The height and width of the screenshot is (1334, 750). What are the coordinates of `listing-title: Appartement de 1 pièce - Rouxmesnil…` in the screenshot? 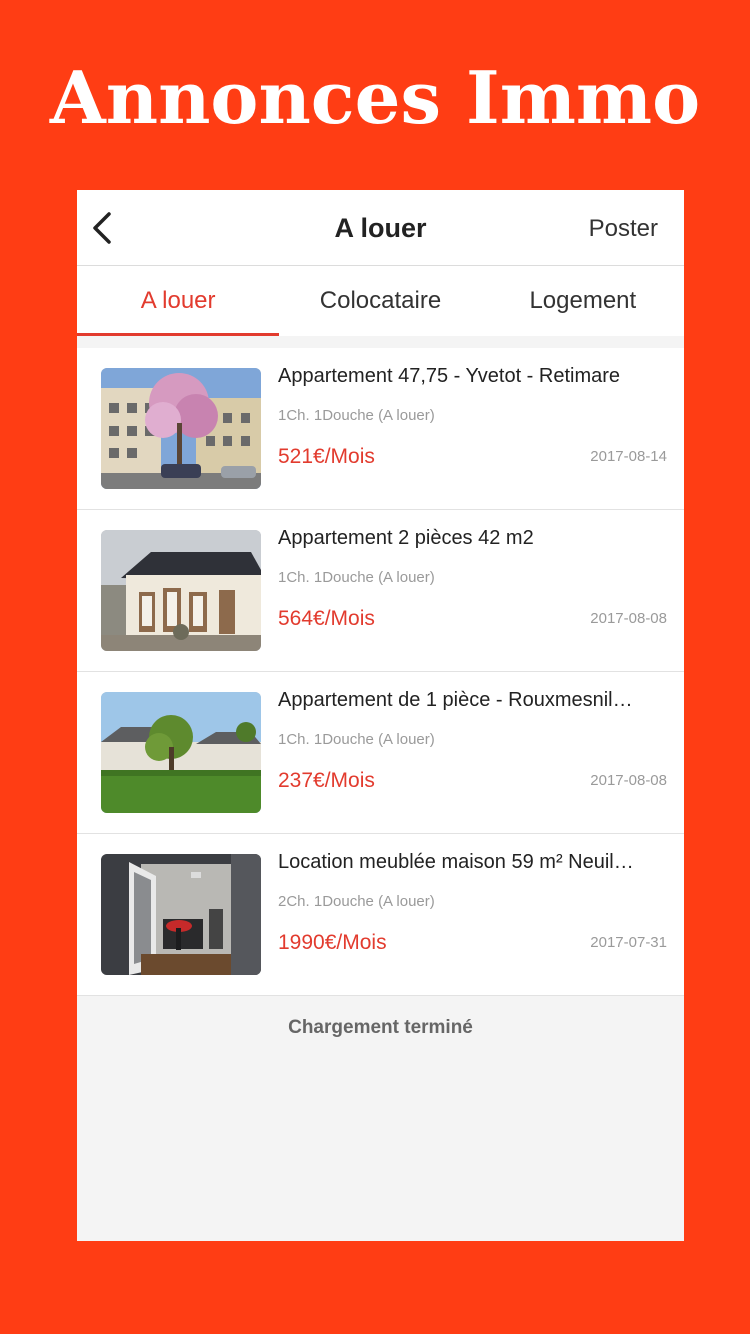 It's located at (455, 700).